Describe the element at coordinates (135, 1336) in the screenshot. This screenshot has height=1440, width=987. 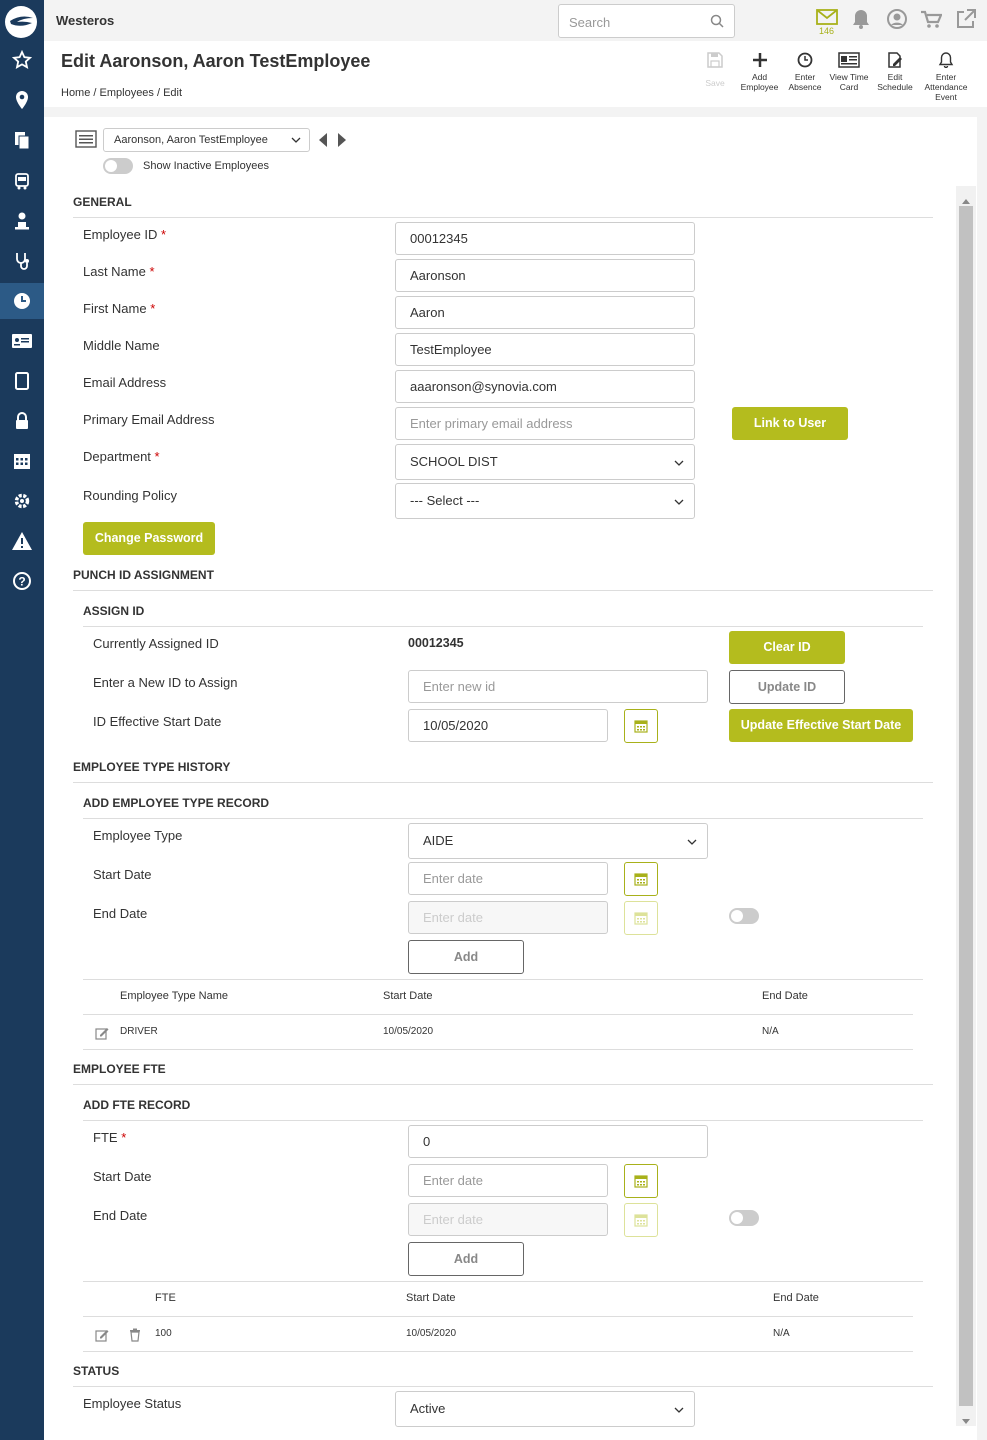
I see `trash-icon` at that location.